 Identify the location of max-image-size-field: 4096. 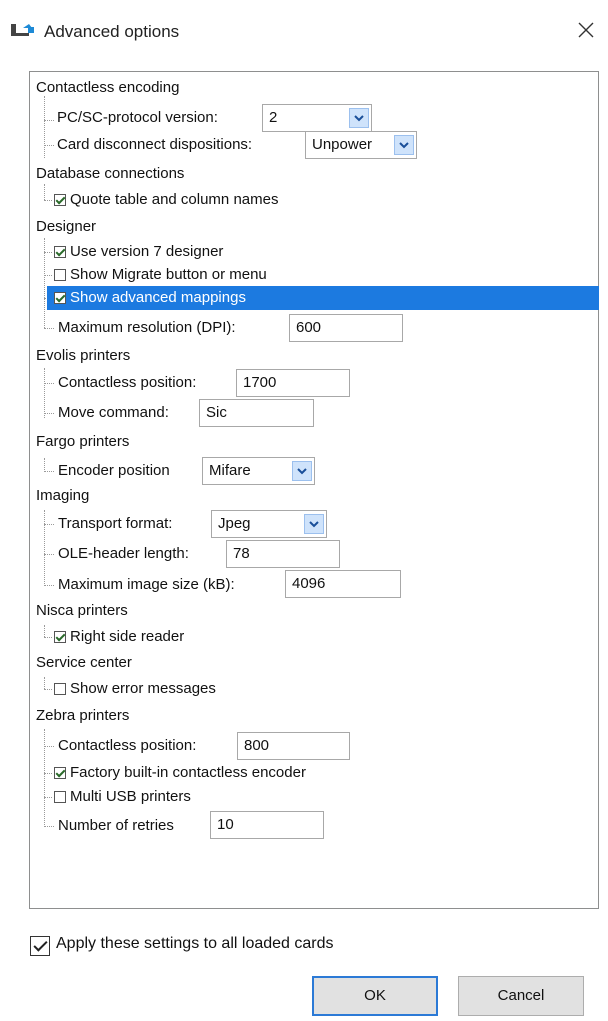
(343, 584).